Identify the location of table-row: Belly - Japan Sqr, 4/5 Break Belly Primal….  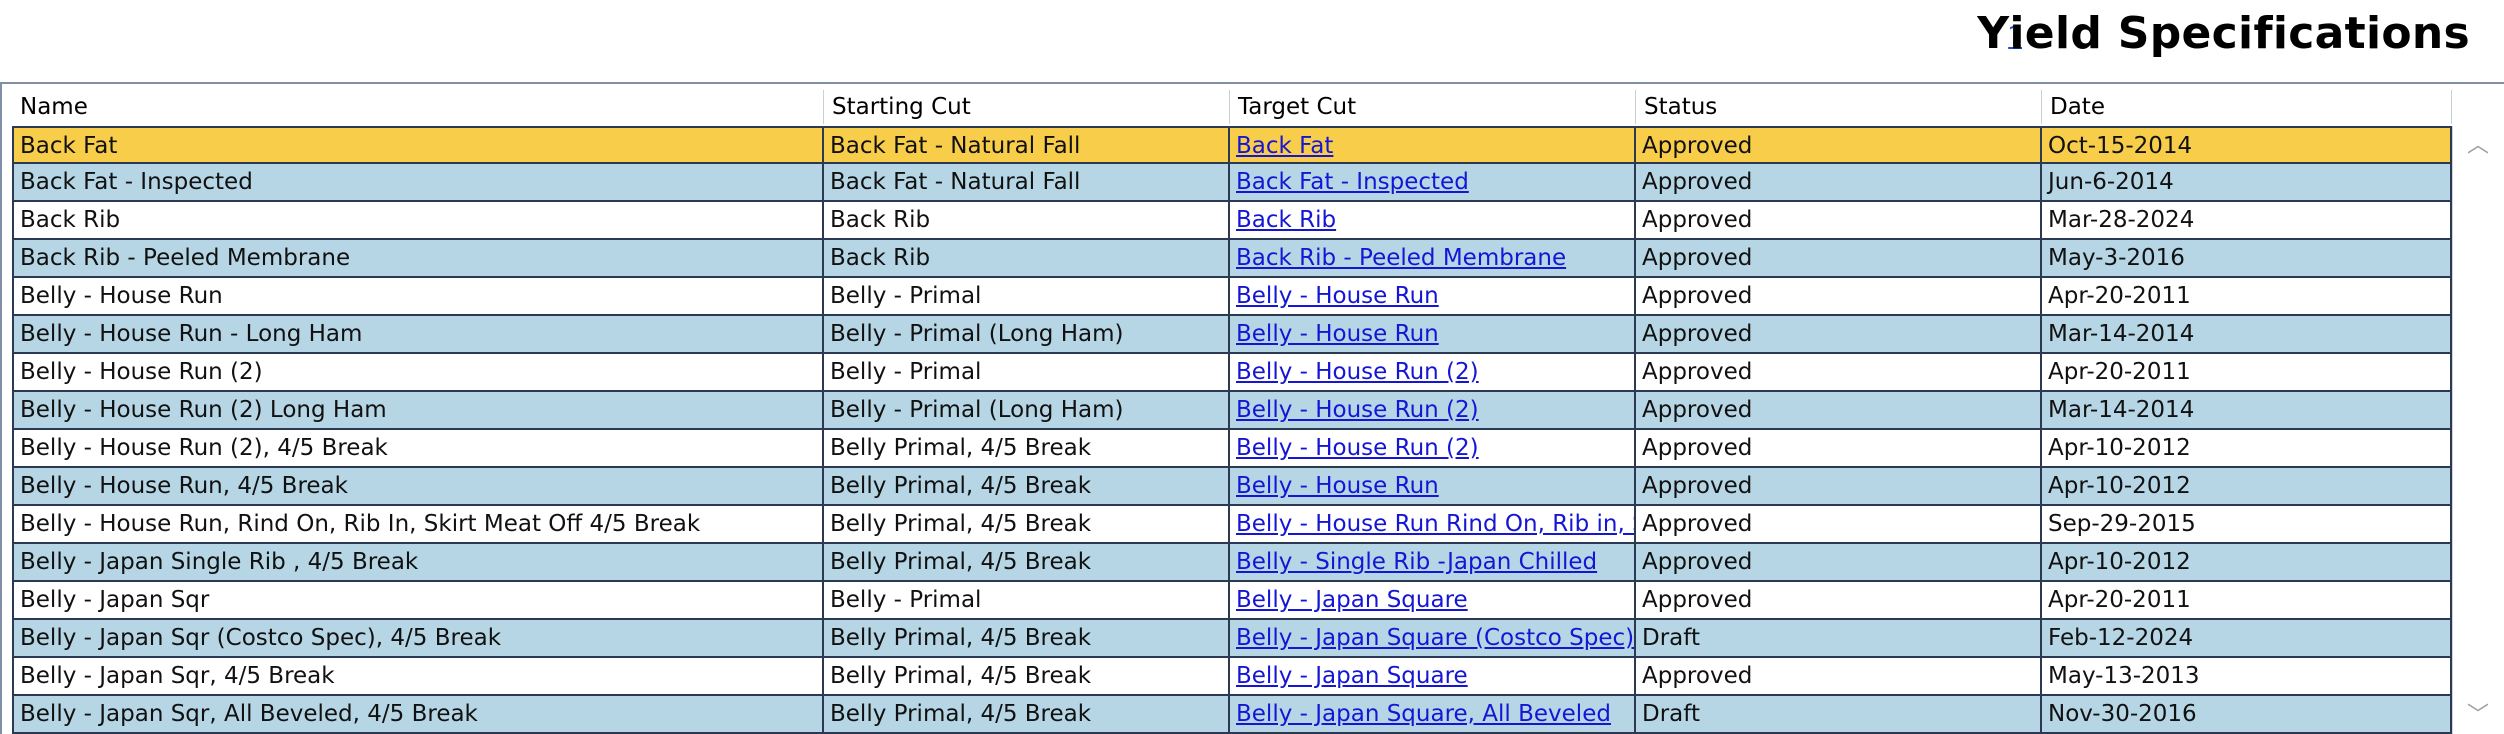
(1232, 677).